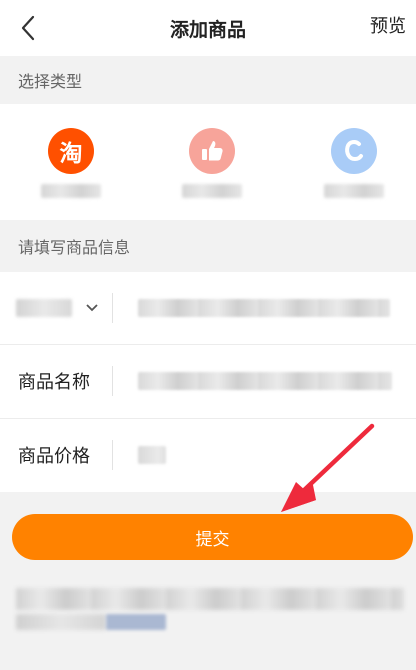 The width and height of the screenshot is (416, 670). I want to click on submit-button: 提交, so click(212, 537).